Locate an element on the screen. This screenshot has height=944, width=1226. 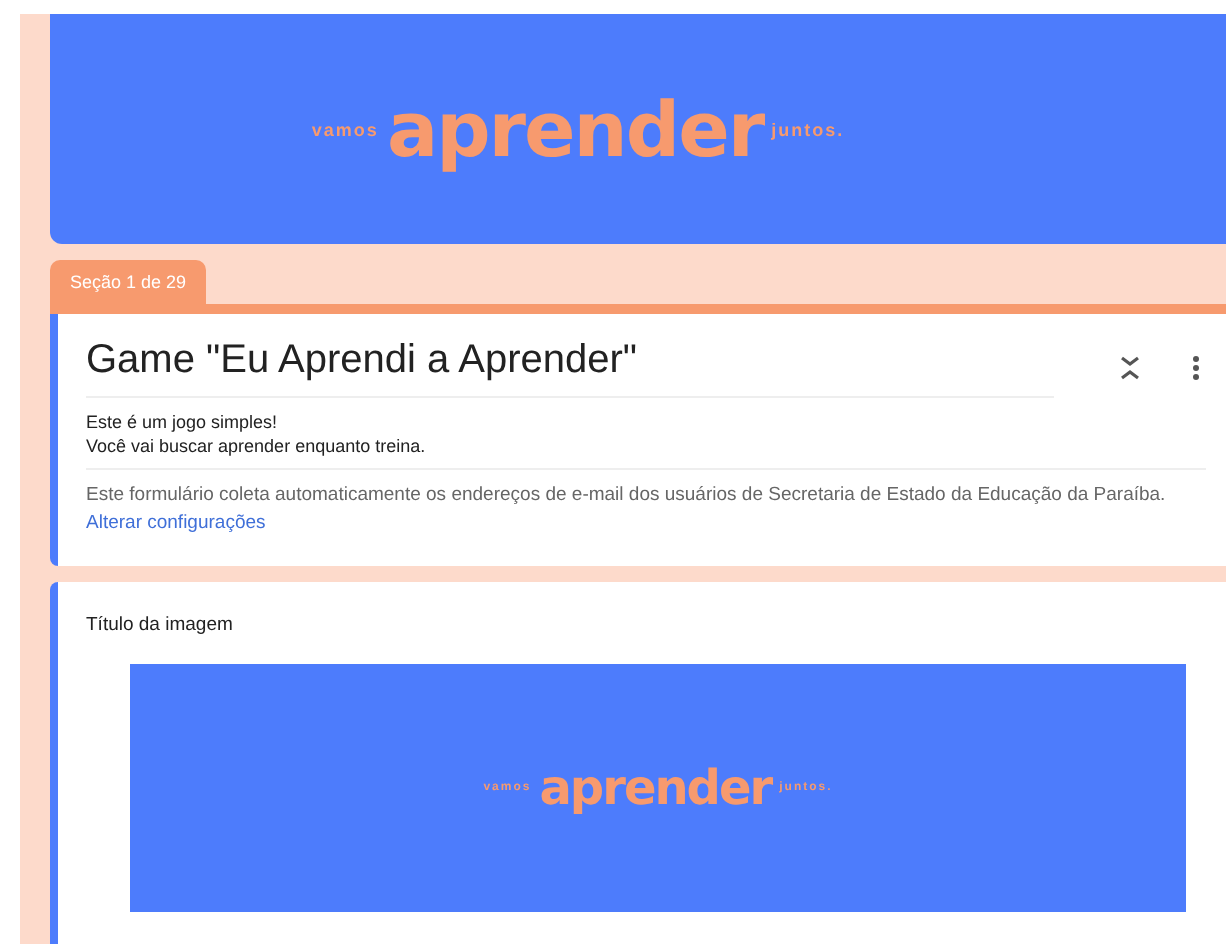
form-description: Você vai buscar aprender enquanto treina. is located at coordinates (257, 446).